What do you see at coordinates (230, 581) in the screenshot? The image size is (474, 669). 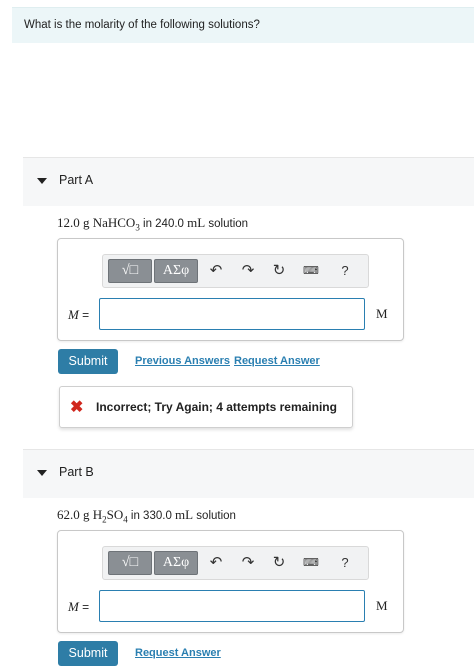 I see `part-b-answer-box: √□ ΑΣφ ↶ ↷ ↻ ⌨ ? M = M` at bounding box center [230, 581].